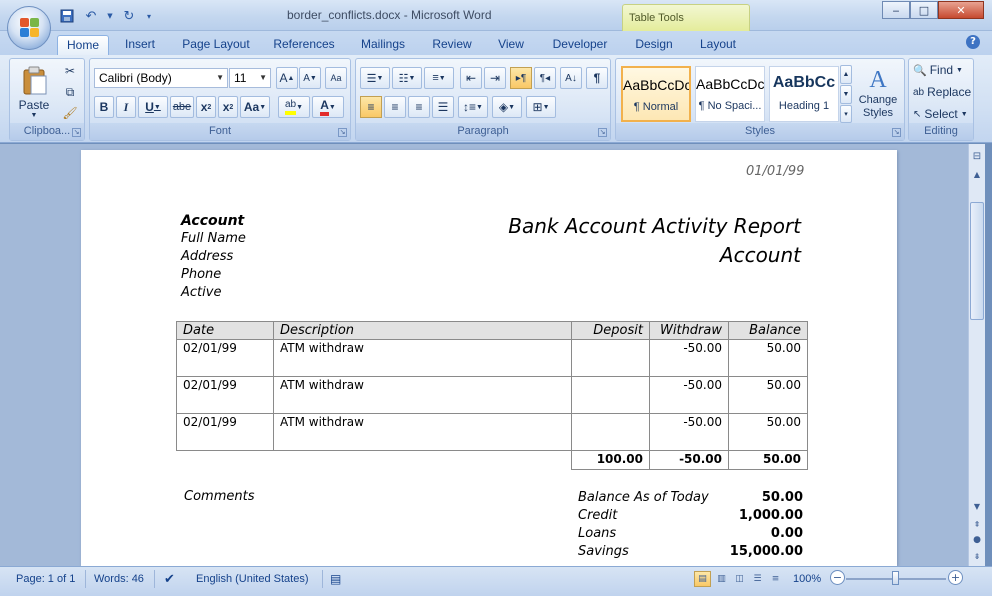 The width and height of the screenshot is (992, 596). What do you see at coordinates (83, 45) in the screenshot?
I see `tab-home: Home` at bounding box center [83, 45].